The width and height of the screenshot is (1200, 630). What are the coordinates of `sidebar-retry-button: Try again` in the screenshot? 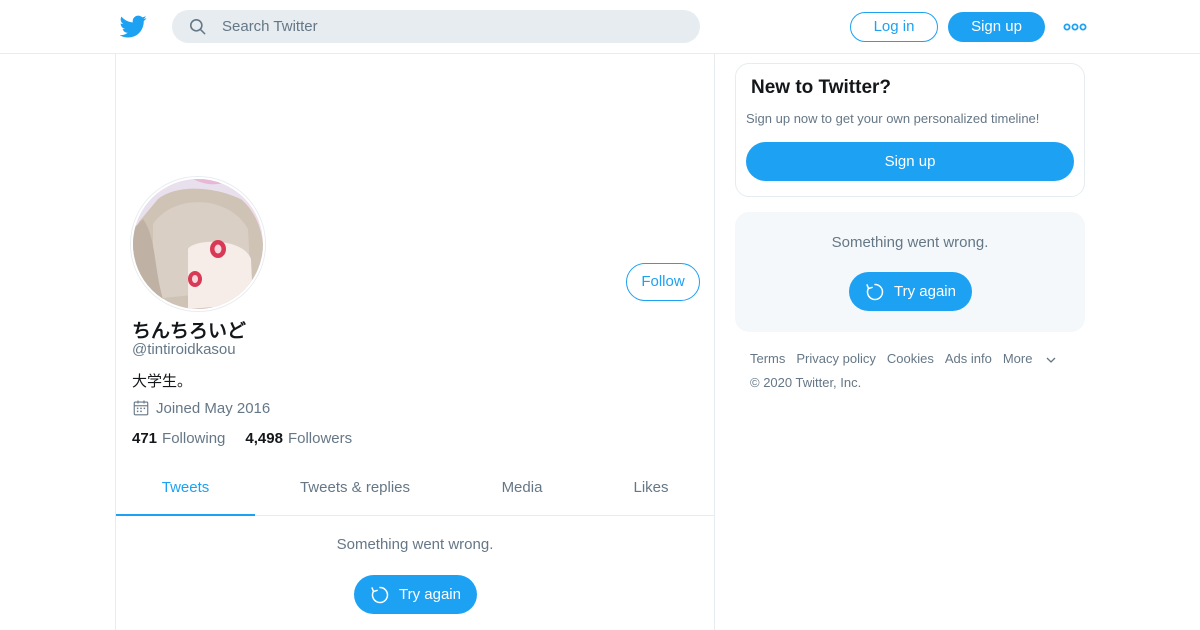 It's located at (910, 291).